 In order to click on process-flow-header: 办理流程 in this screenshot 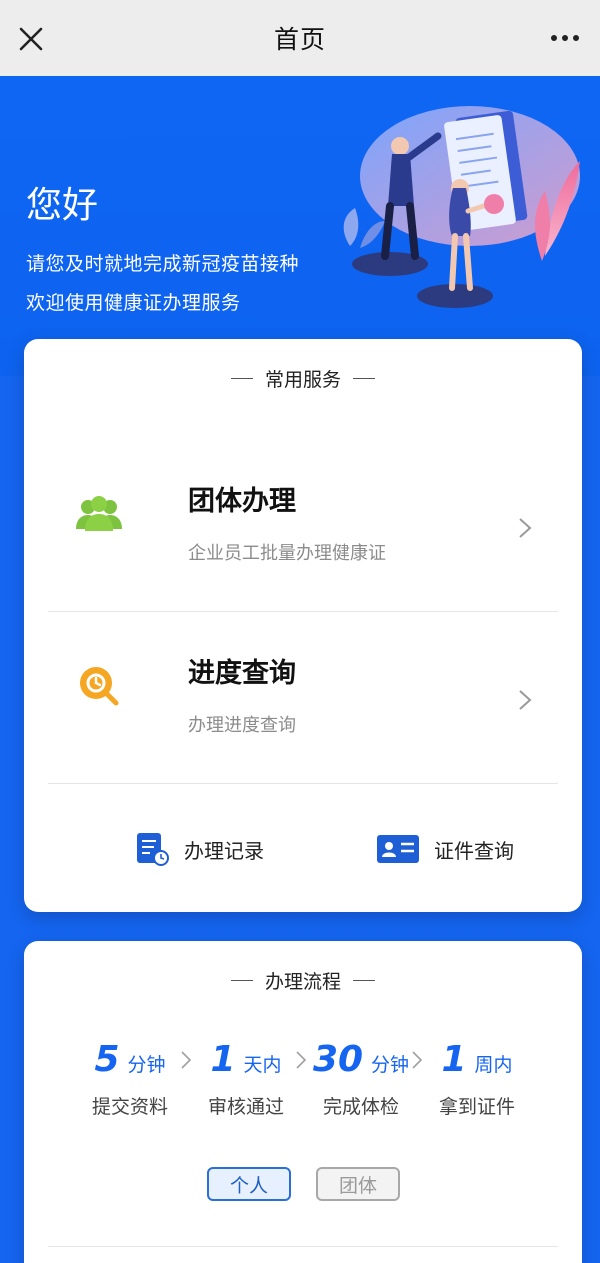, I will do `click(303, 980)`.